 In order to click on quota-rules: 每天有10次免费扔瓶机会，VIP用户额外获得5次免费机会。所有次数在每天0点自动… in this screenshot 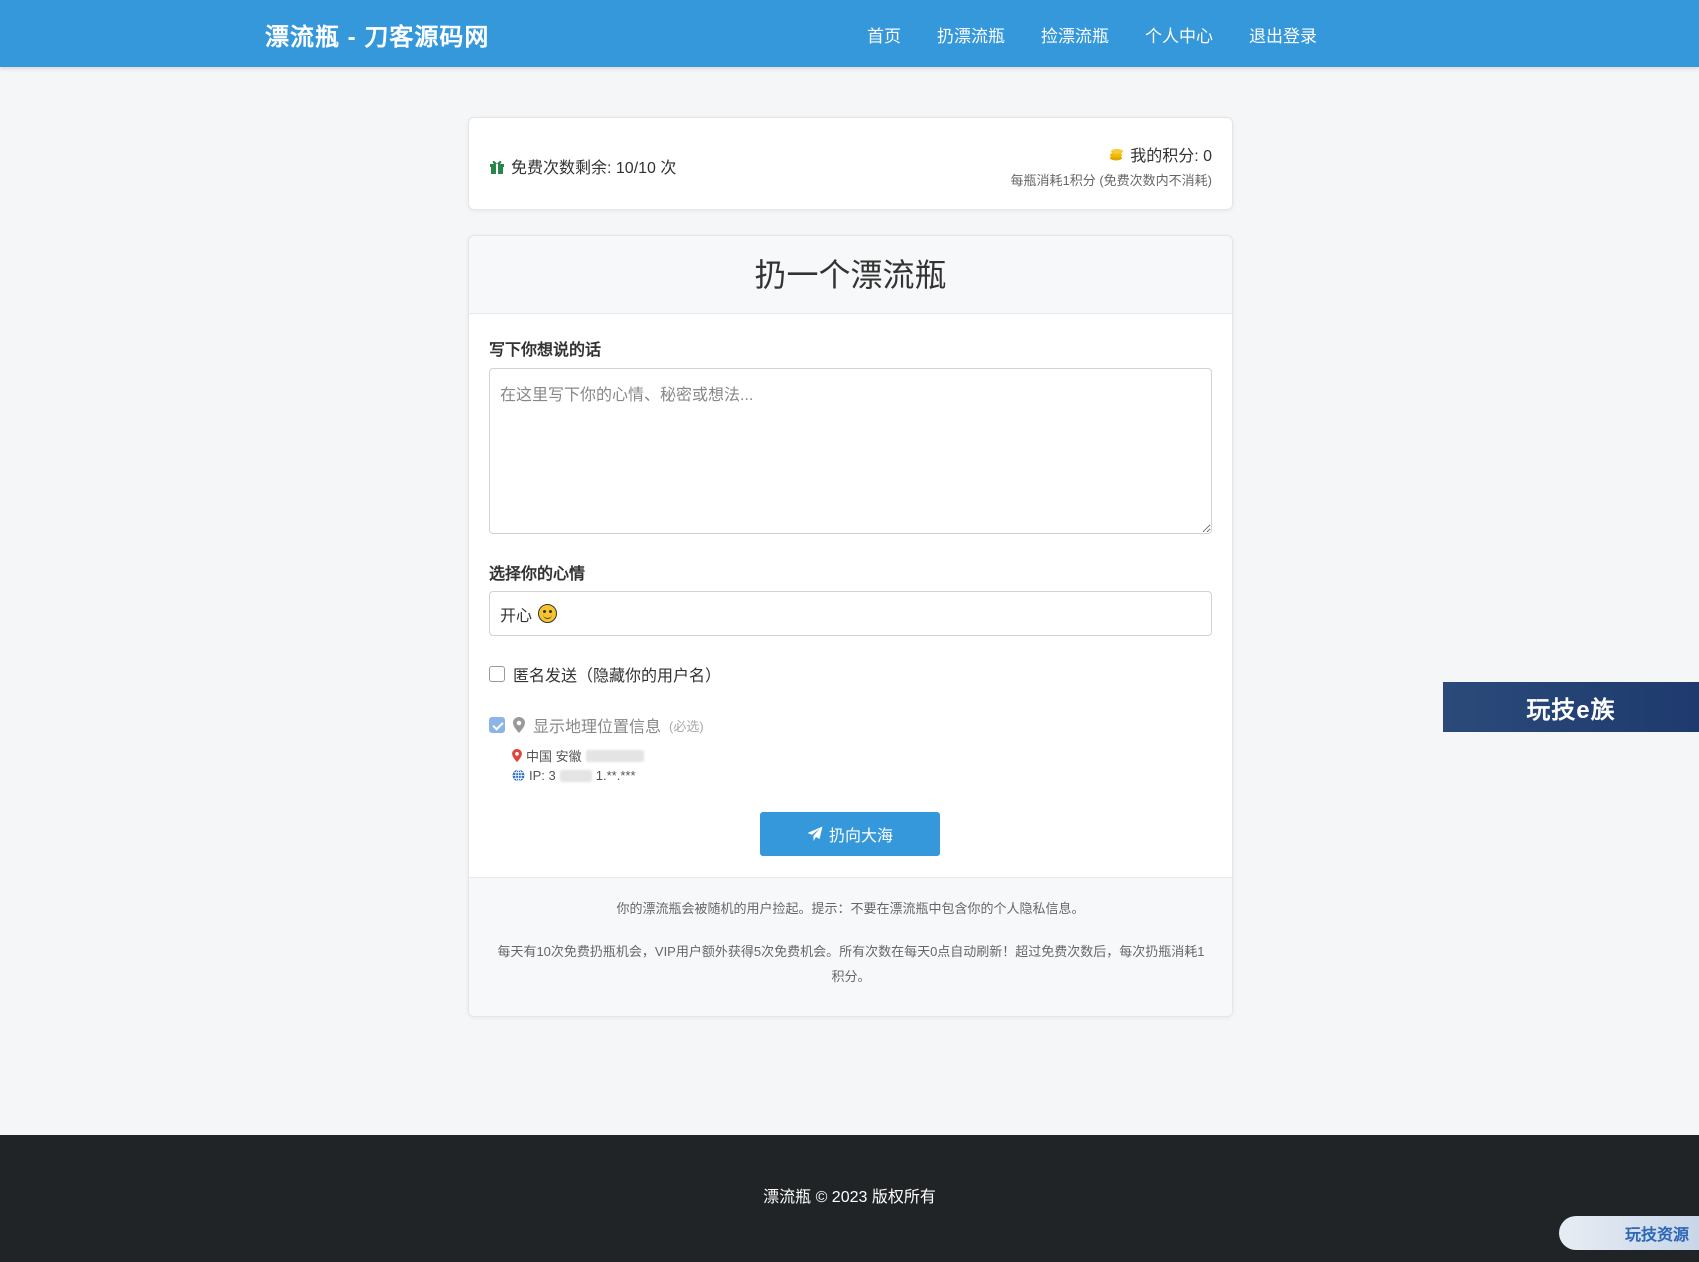, I will do `click(851, 964)`.